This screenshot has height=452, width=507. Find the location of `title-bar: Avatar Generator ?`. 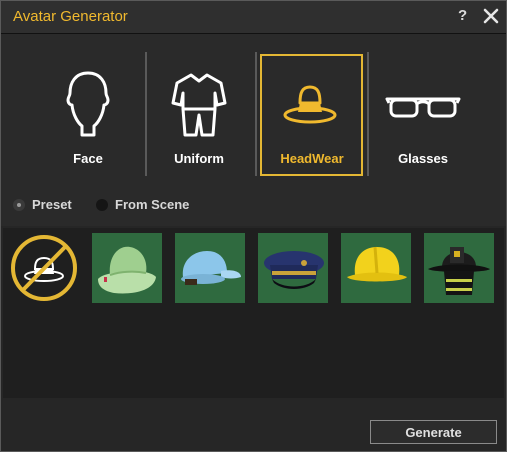

title-bar: Avatar Generator ? is located at coordinates (253, 17).